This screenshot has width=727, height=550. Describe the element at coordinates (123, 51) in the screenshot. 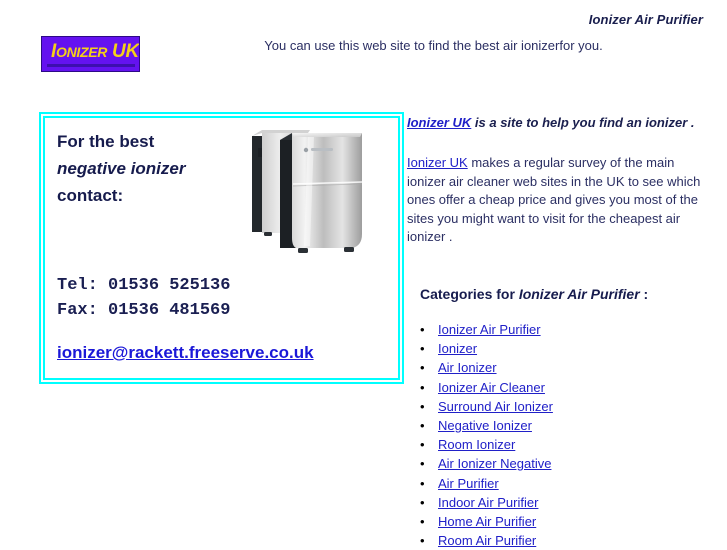

I see `logo-suffix: UK` at that location.